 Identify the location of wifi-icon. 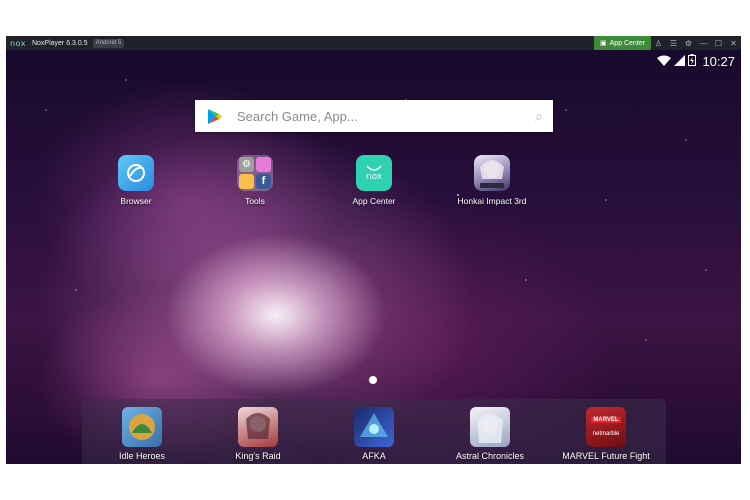
(664, 62).